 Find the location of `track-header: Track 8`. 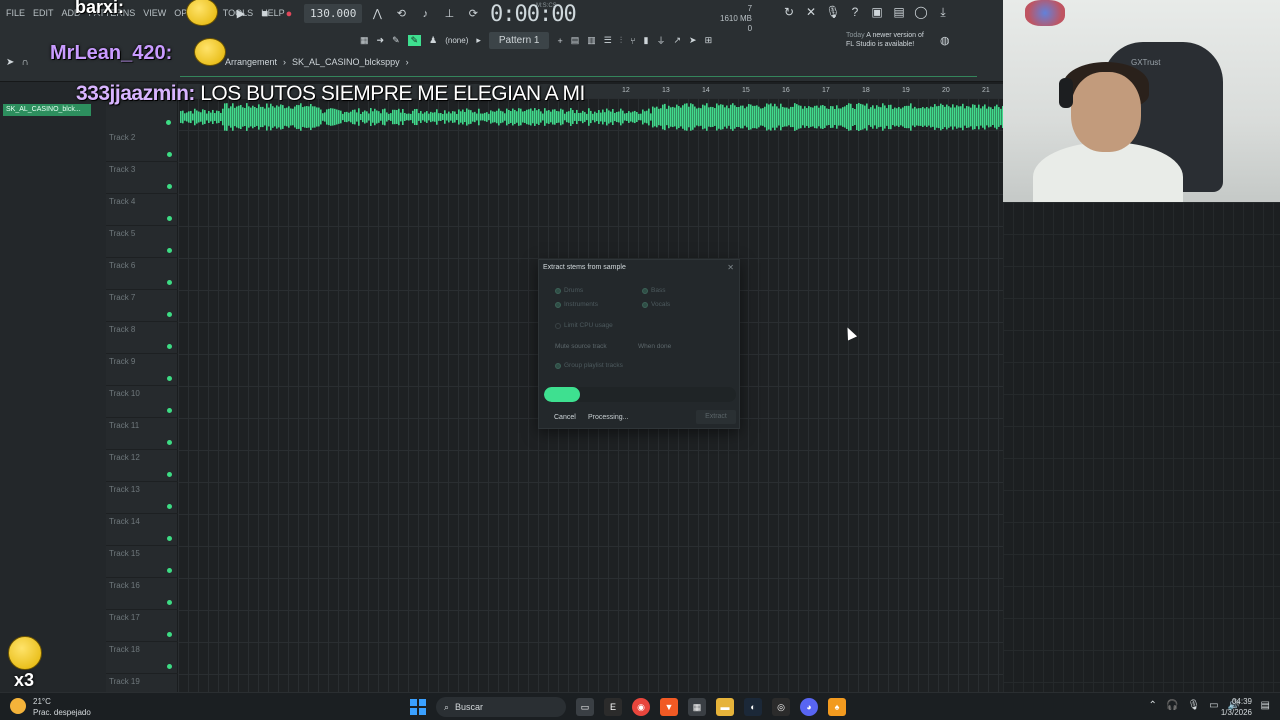

track-header: Track 8 is located at coordinates (142, 338).